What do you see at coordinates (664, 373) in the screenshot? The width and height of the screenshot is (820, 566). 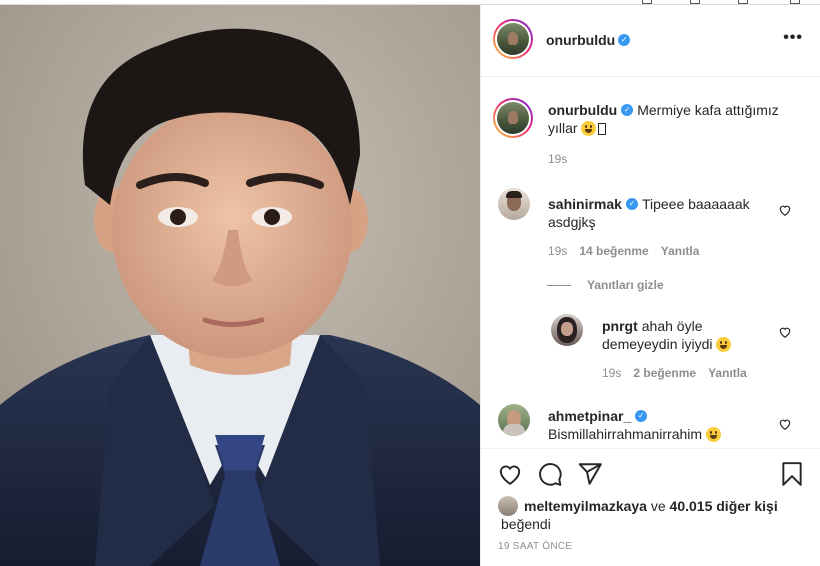 I see `comment-likes: 2 beğenme` at bounding box center [664, 373].